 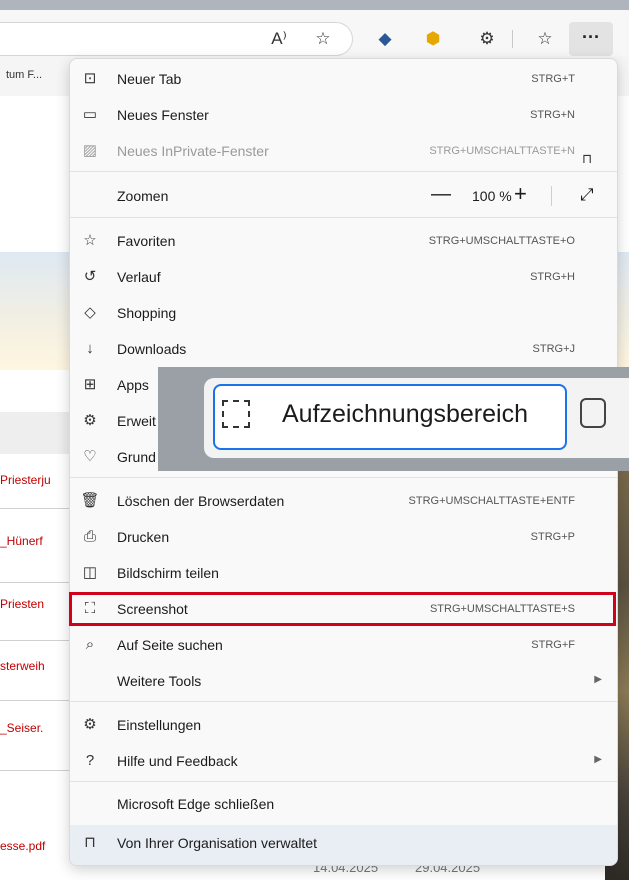 I want to click on essentials-icon: ♡, so click(x=90, y=456).